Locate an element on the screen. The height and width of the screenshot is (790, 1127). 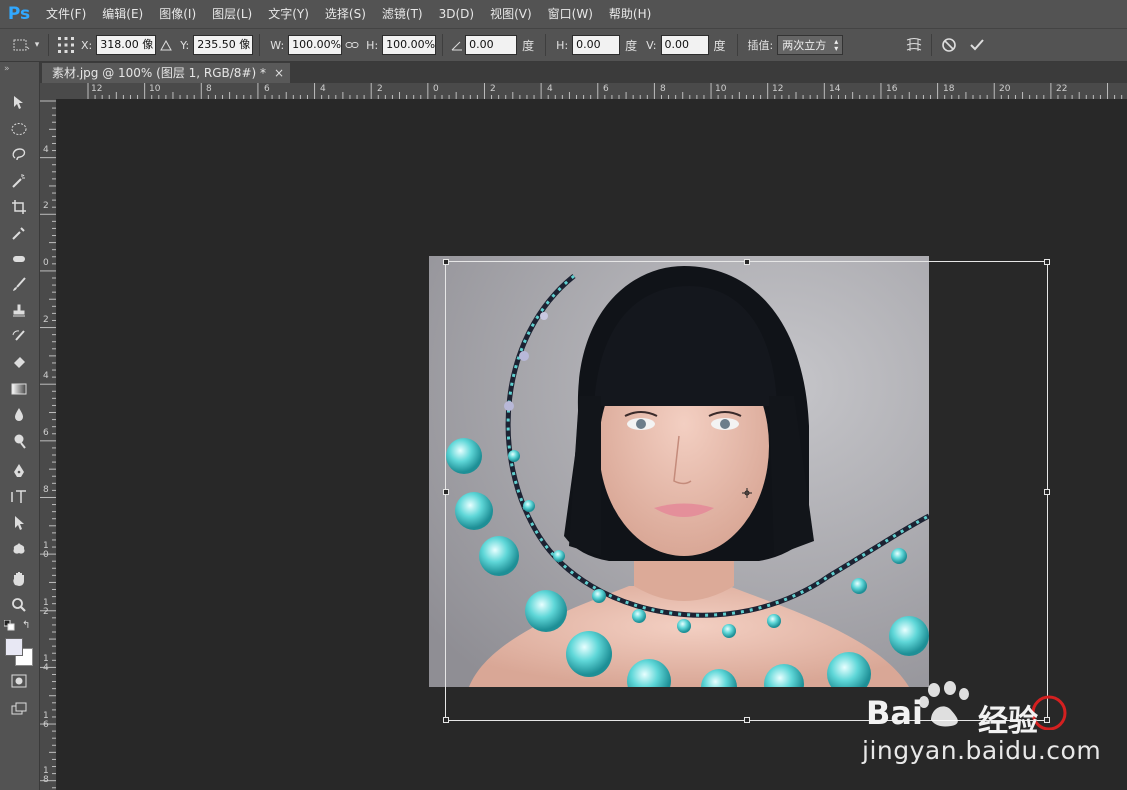
ruler-h-label: 22 is located at coordinates (1062, 89).